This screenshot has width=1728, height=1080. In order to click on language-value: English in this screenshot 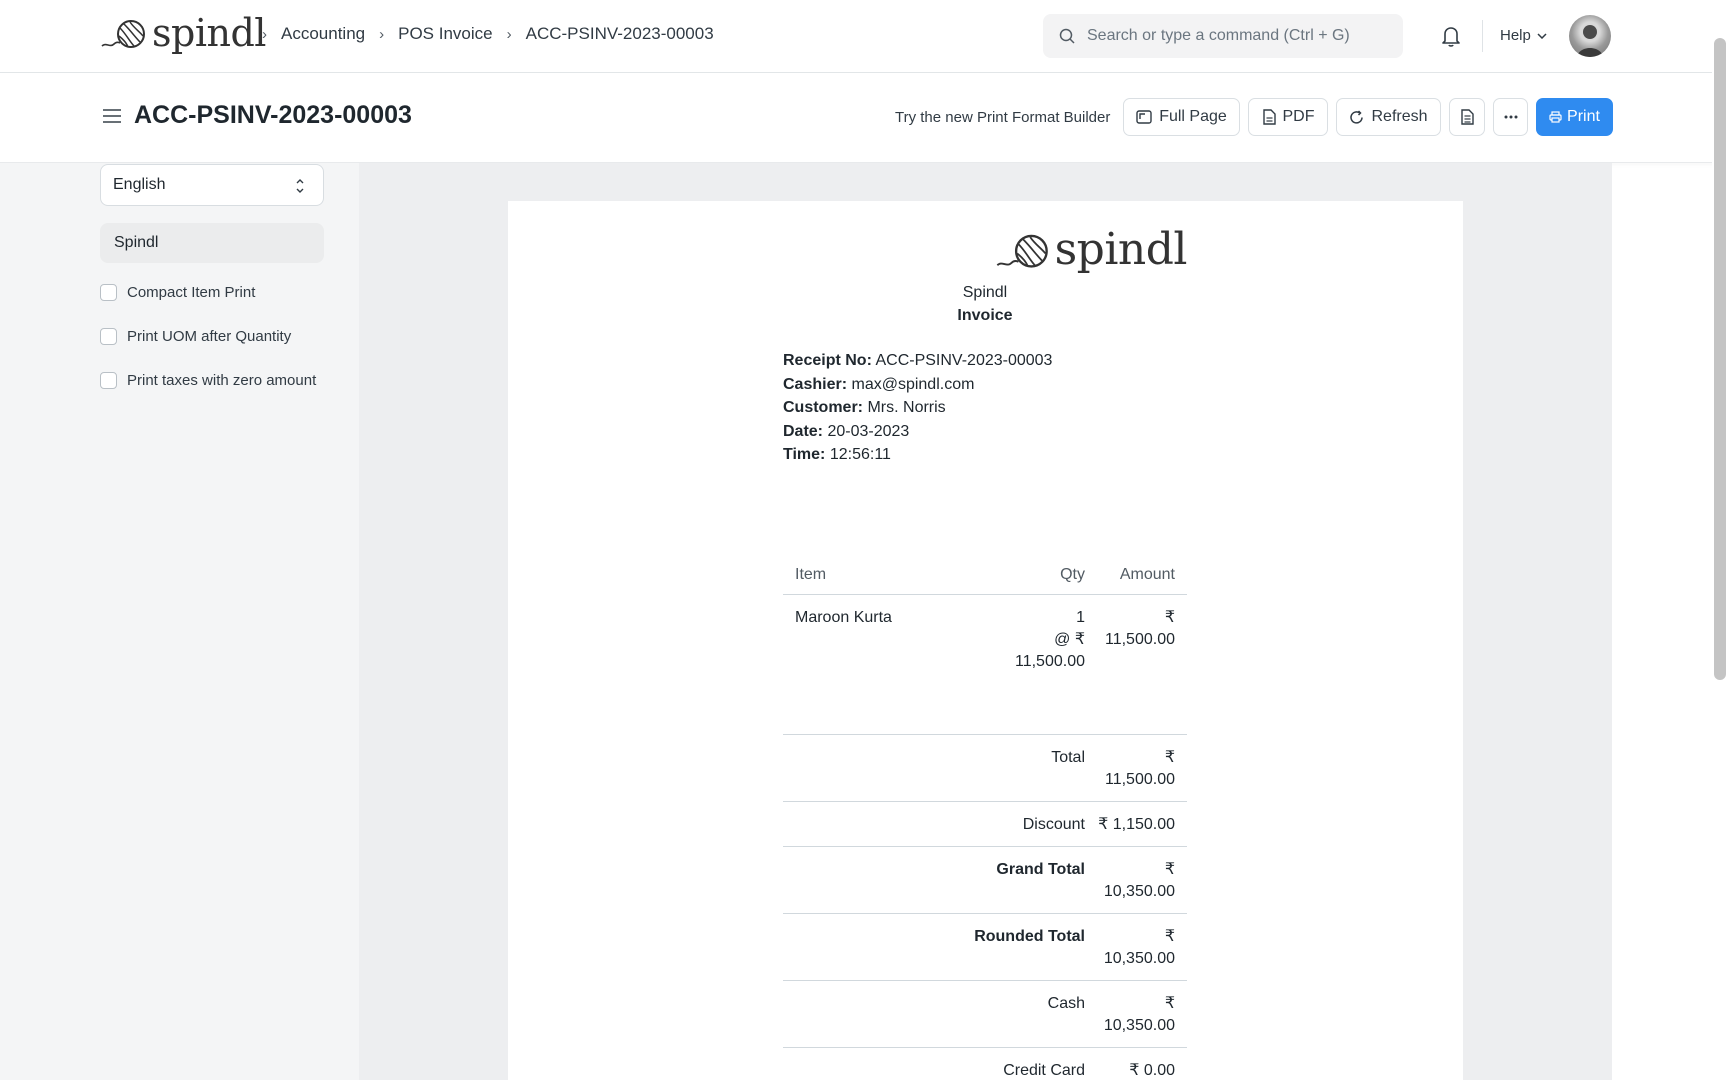, I will do `click(139, 184)`.